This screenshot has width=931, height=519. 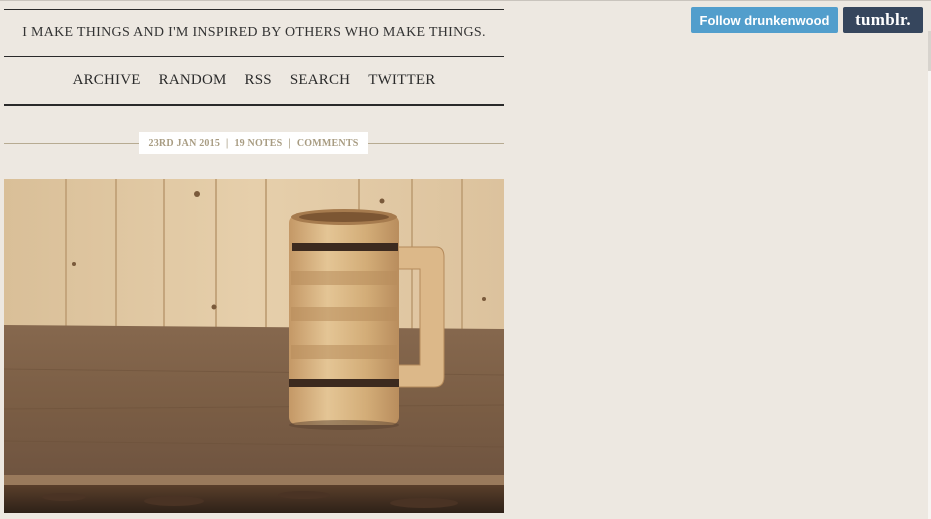 What do you see at coordinates (185, 143) in the screenshot?
I see `post-date-link: 23RD JAN 2015` at bounding box center [185, 143].